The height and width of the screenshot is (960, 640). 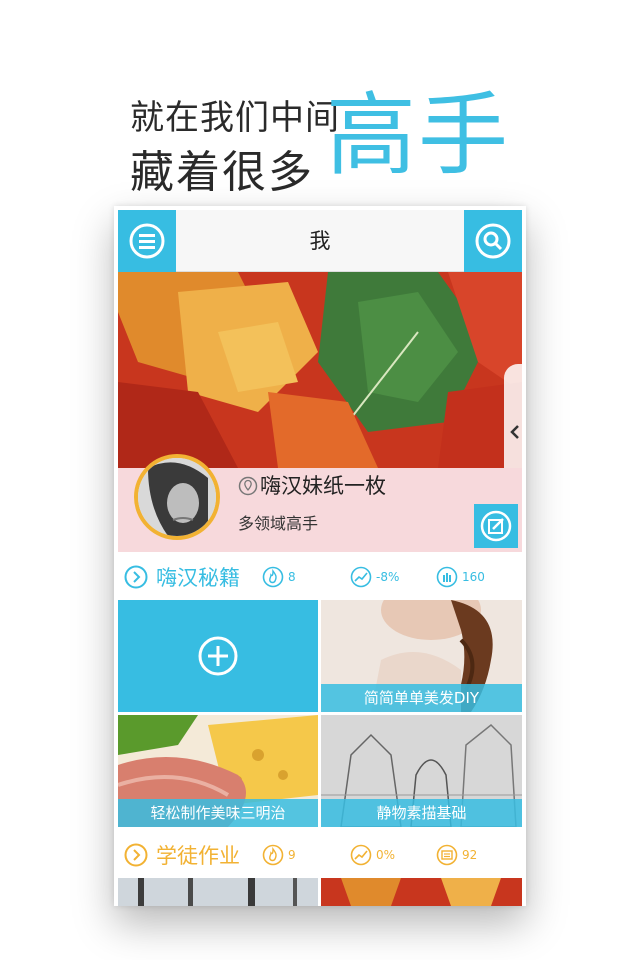 What do you see at coordinates (222, 172) in the screenshot?
I see `headline-line2: 藏着很多` at bounding box center [222, 172].